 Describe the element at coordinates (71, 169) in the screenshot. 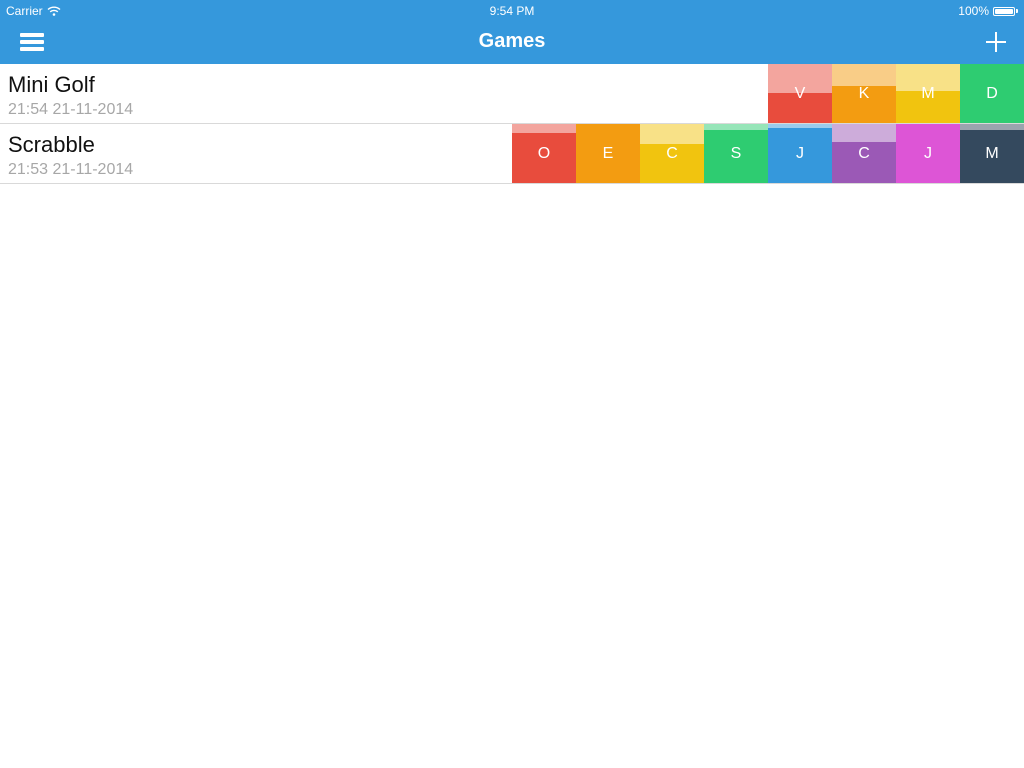

I see `game-date: 21:53 21-11-2014` at that location.